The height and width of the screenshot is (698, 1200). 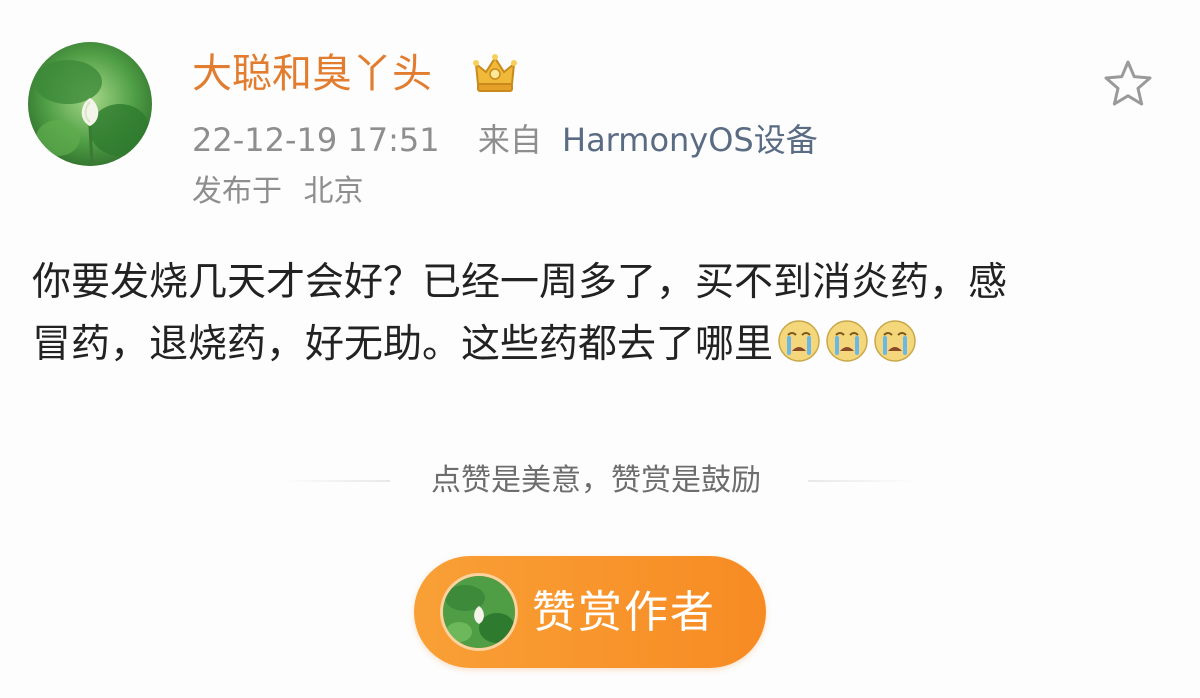 I want to click on crown-icon, so click(x=495, y=73).